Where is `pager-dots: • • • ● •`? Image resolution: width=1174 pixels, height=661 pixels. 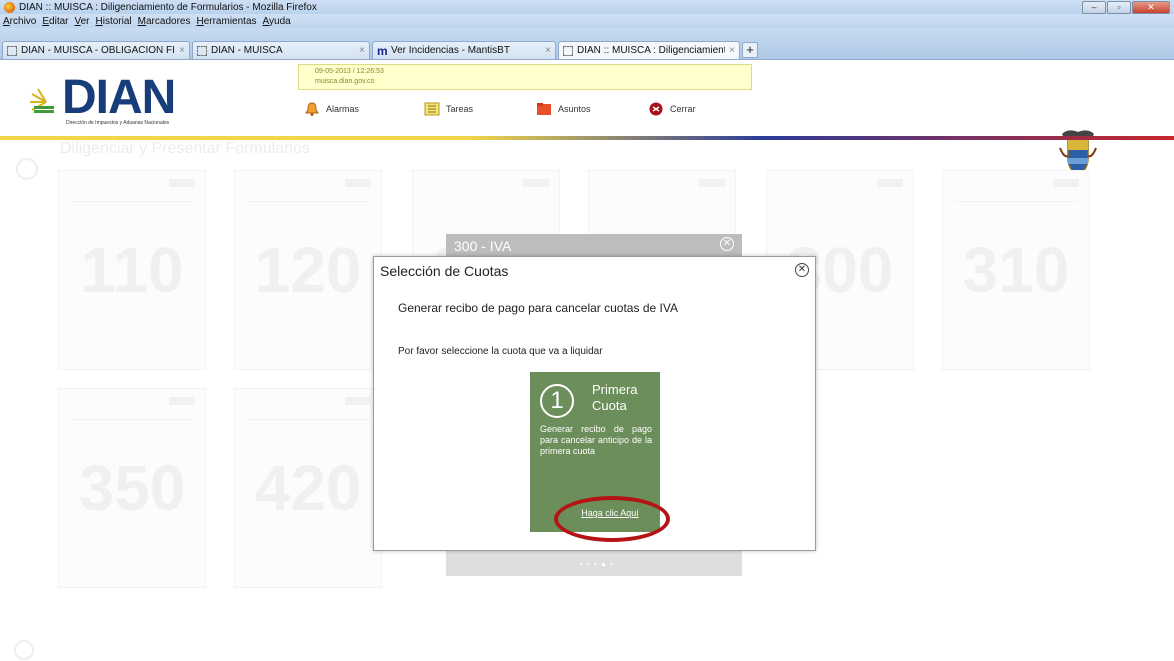 pager-dots: • • • ● • is located at coordinates (597, 564).